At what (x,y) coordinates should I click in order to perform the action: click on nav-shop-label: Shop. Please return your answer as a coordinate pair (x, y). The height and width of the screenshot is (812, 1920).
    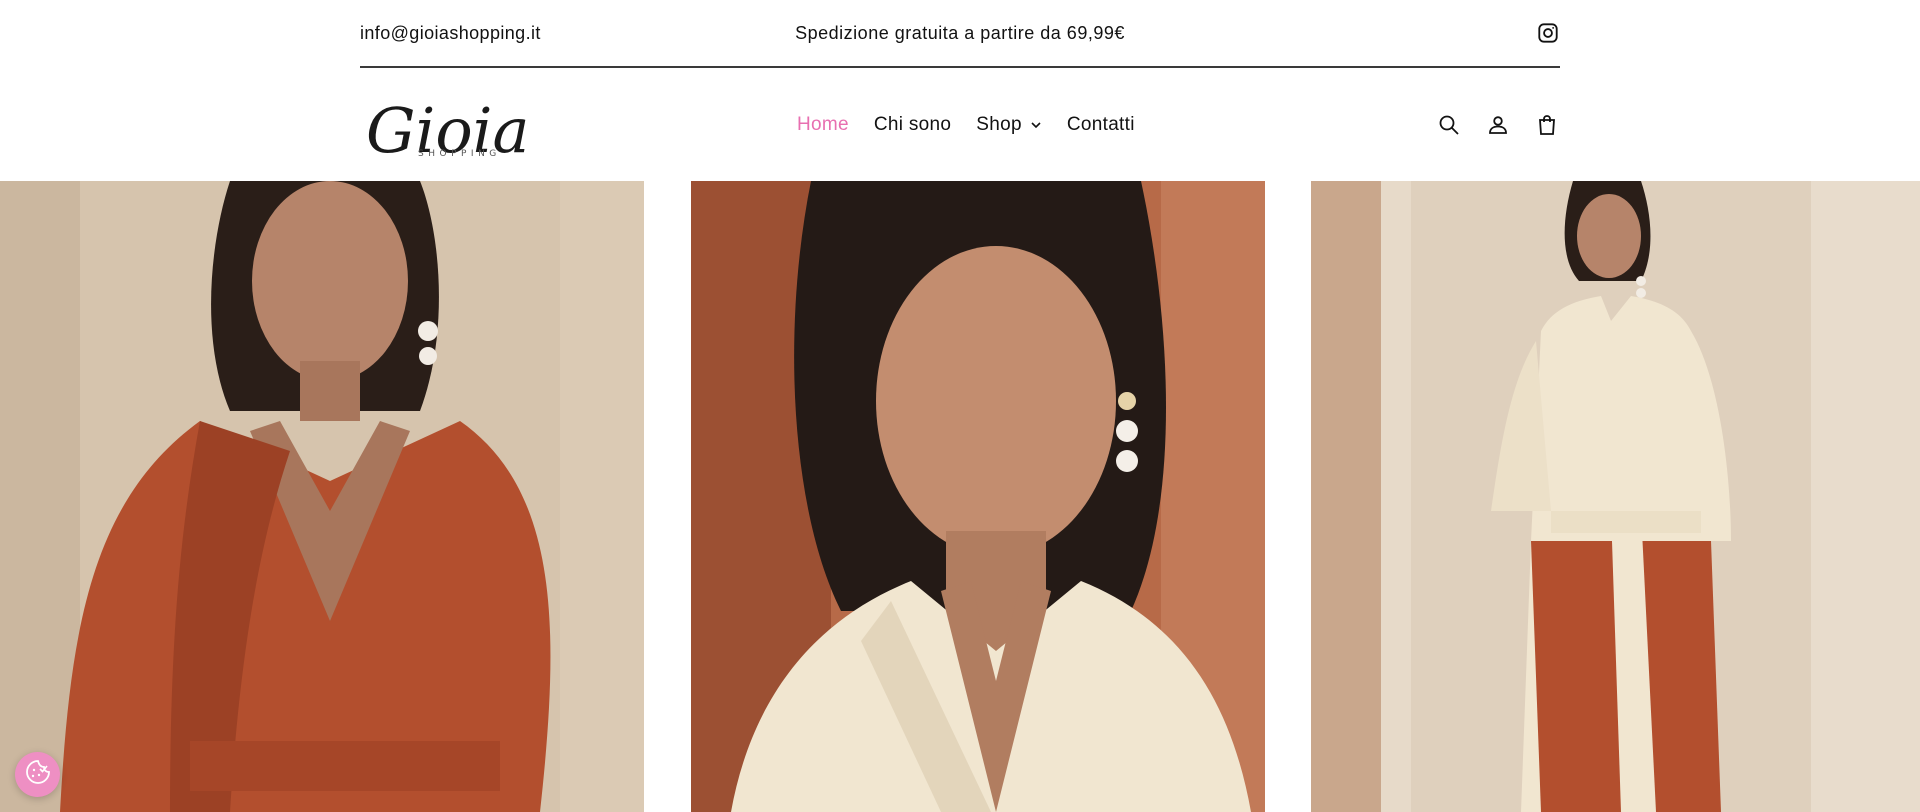
    Looking at the image, I should click on (999, 124).